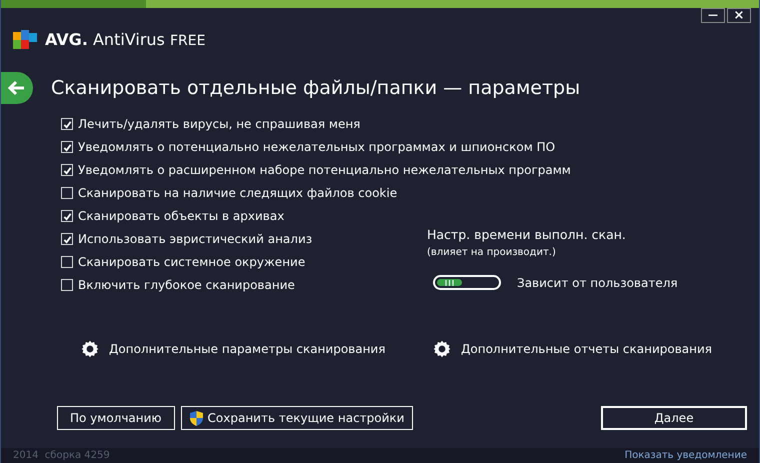 This screenshot has height=463, width=760. Describe the element at coordinates (238, 193) in the screenshot. I see `option-label: Сканировать на наличие следящих файлов cookie` at that location.